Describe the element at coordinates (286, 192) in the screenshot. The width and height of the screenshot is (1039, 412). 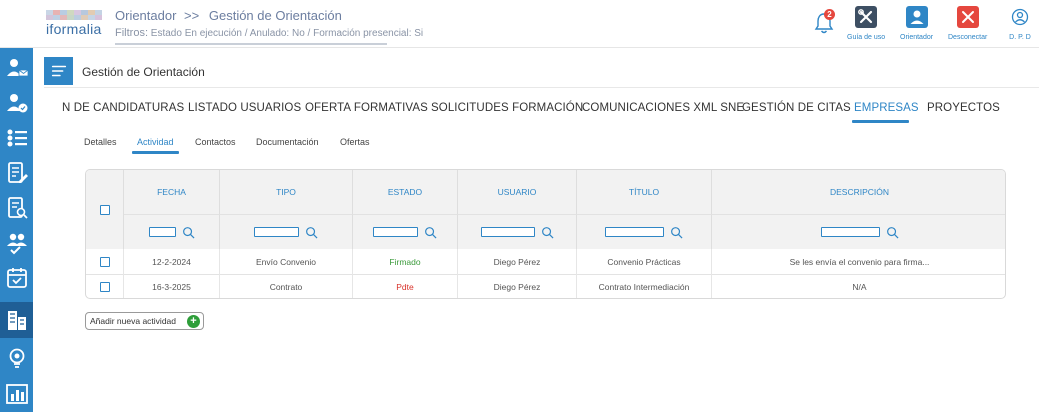
I see `column-header-tipo: TIPO` at that location.